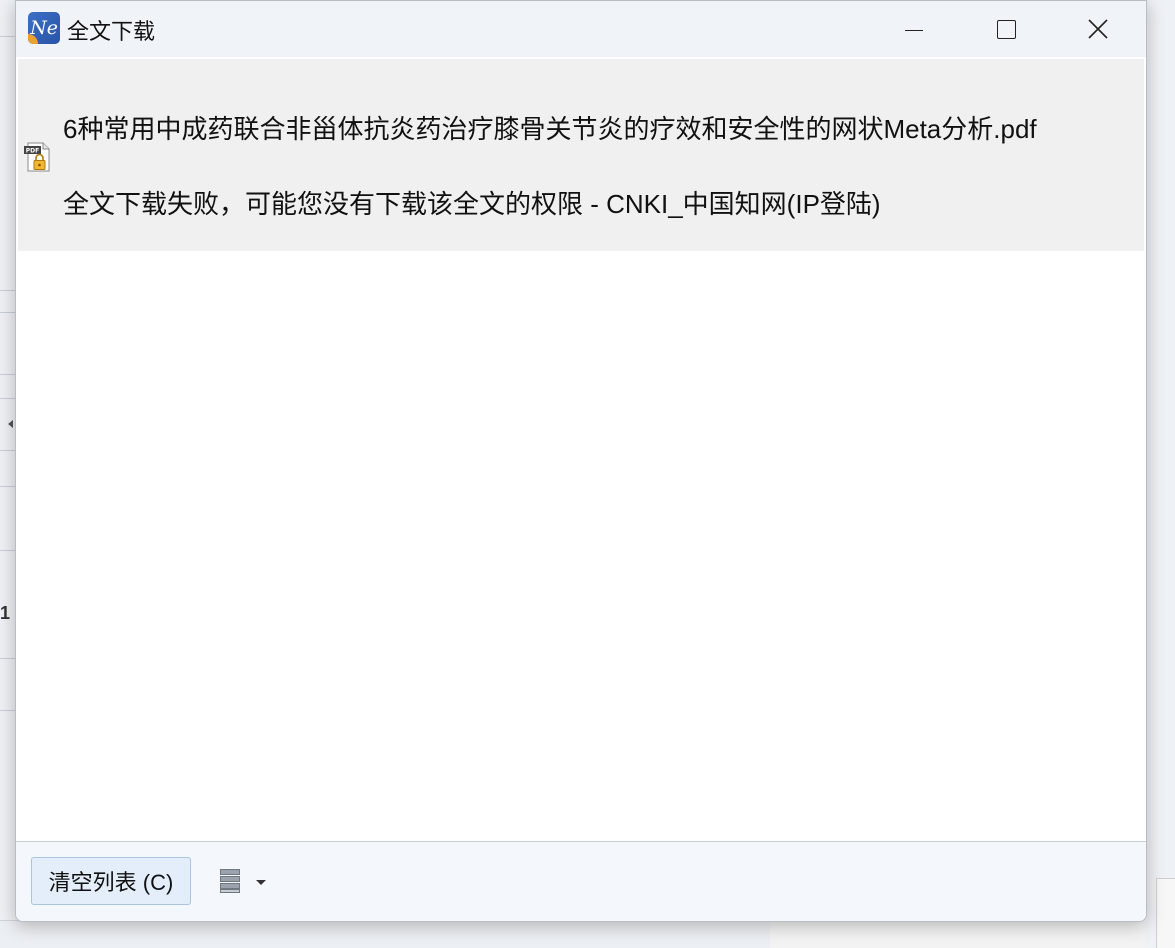 Image resolution: width=1175 pixels, height=948 pixels. What do you see at coordinates (111, 881) in the screenshot?
I see `clear-list-button: 清空列表 (C)` at bounding box center [111, 881].